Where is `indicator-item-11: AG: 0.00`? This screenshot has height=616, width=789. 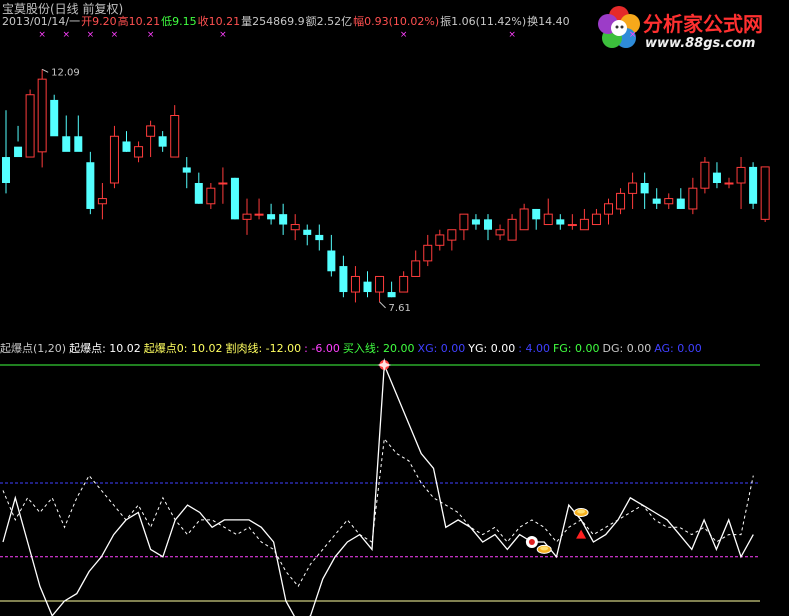 indicator-item-11: AG: 0.00 is located at coordinates (678, 348).